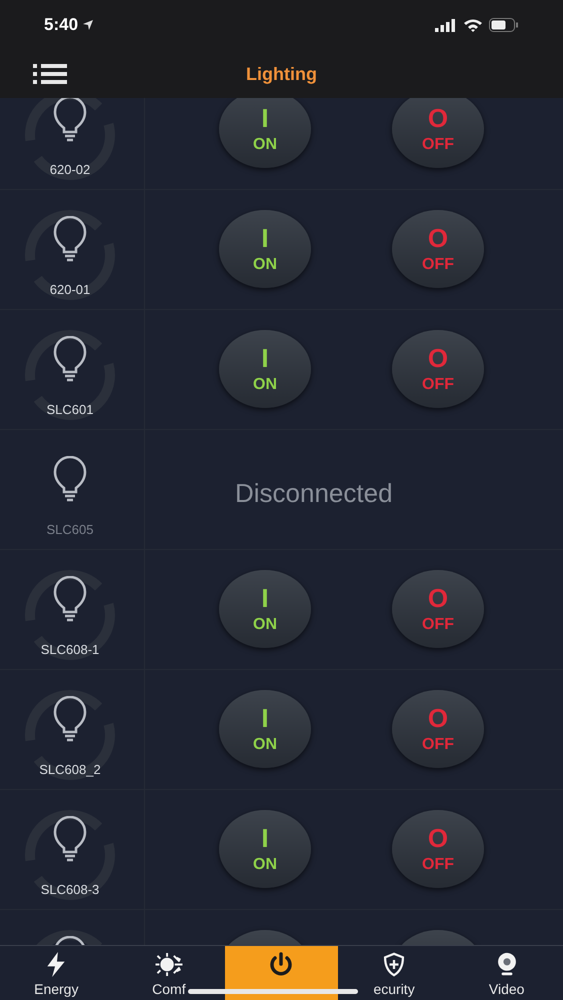 The height and width of the screenshot is (1000, 563). I want to click on tab: ecurity, so click(394, 973).